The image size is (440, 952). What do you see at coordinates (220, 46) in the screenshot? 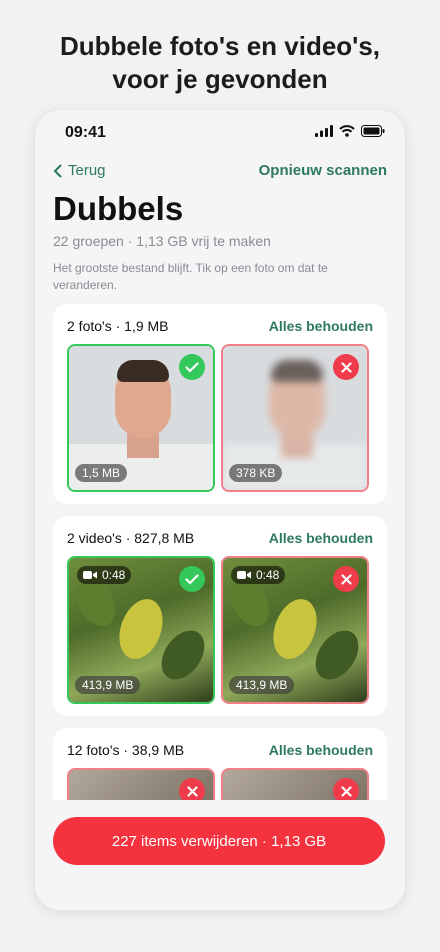
I see `headline-line-1: Dubbele foto's en video's,` at bounding box center [220, 46].